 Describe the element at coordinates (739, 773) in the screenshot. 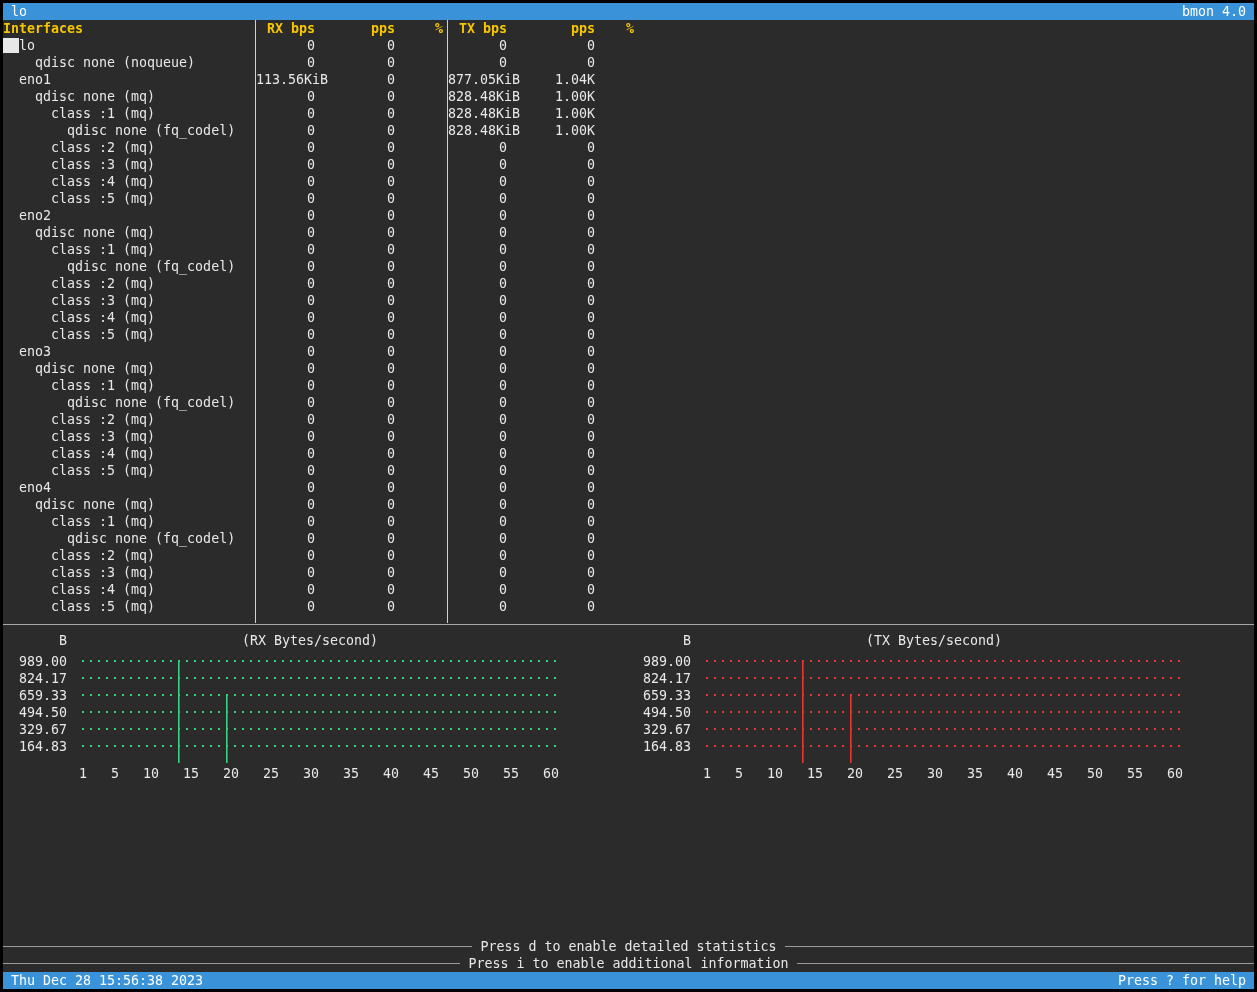

I see `tick-label: 5` at that location.